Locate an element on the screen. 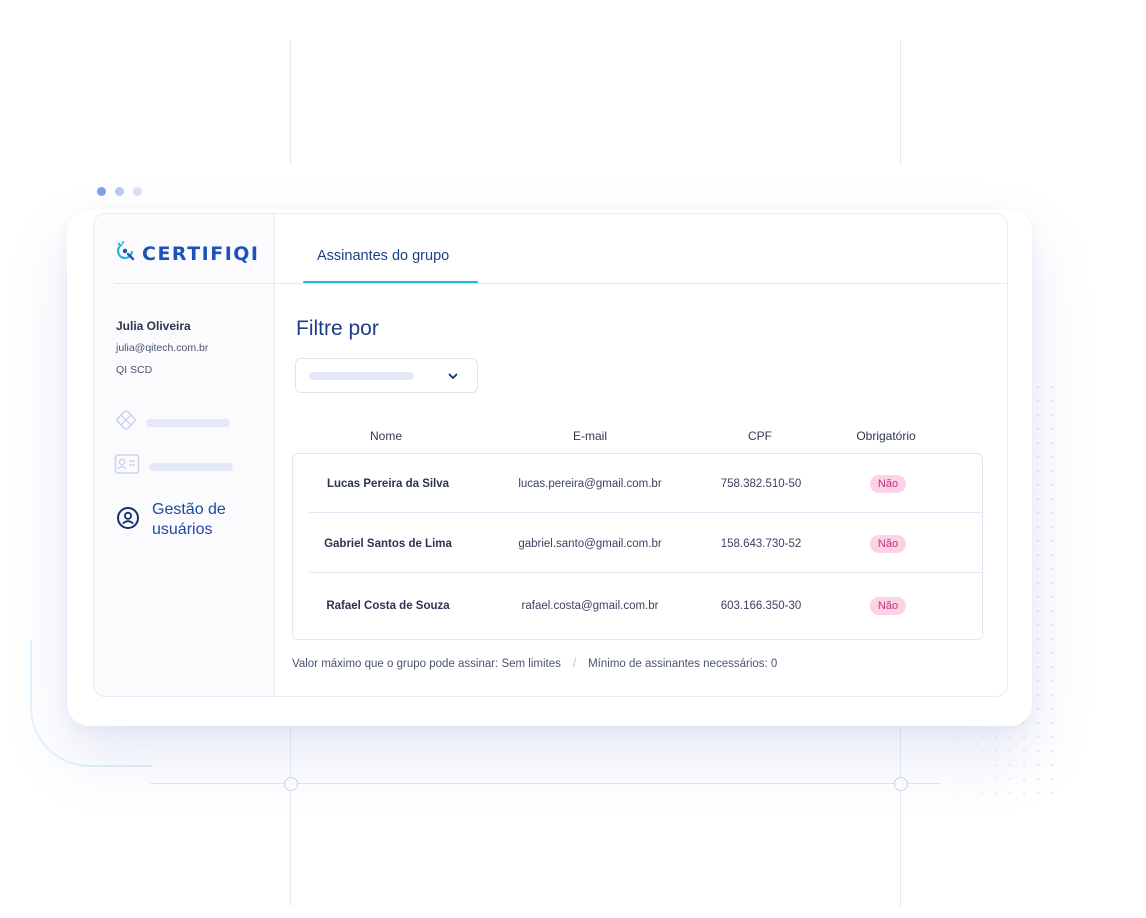  user-name: Julia Oliveira is located at coordinates (153, 326).